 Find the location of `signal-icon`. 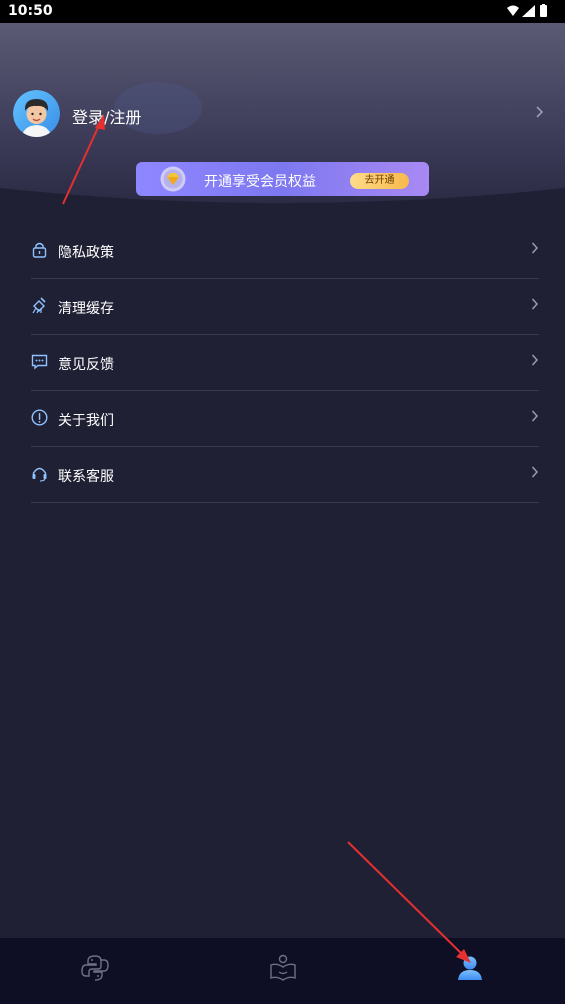

signal-icon is located at coordinates (528, 11).